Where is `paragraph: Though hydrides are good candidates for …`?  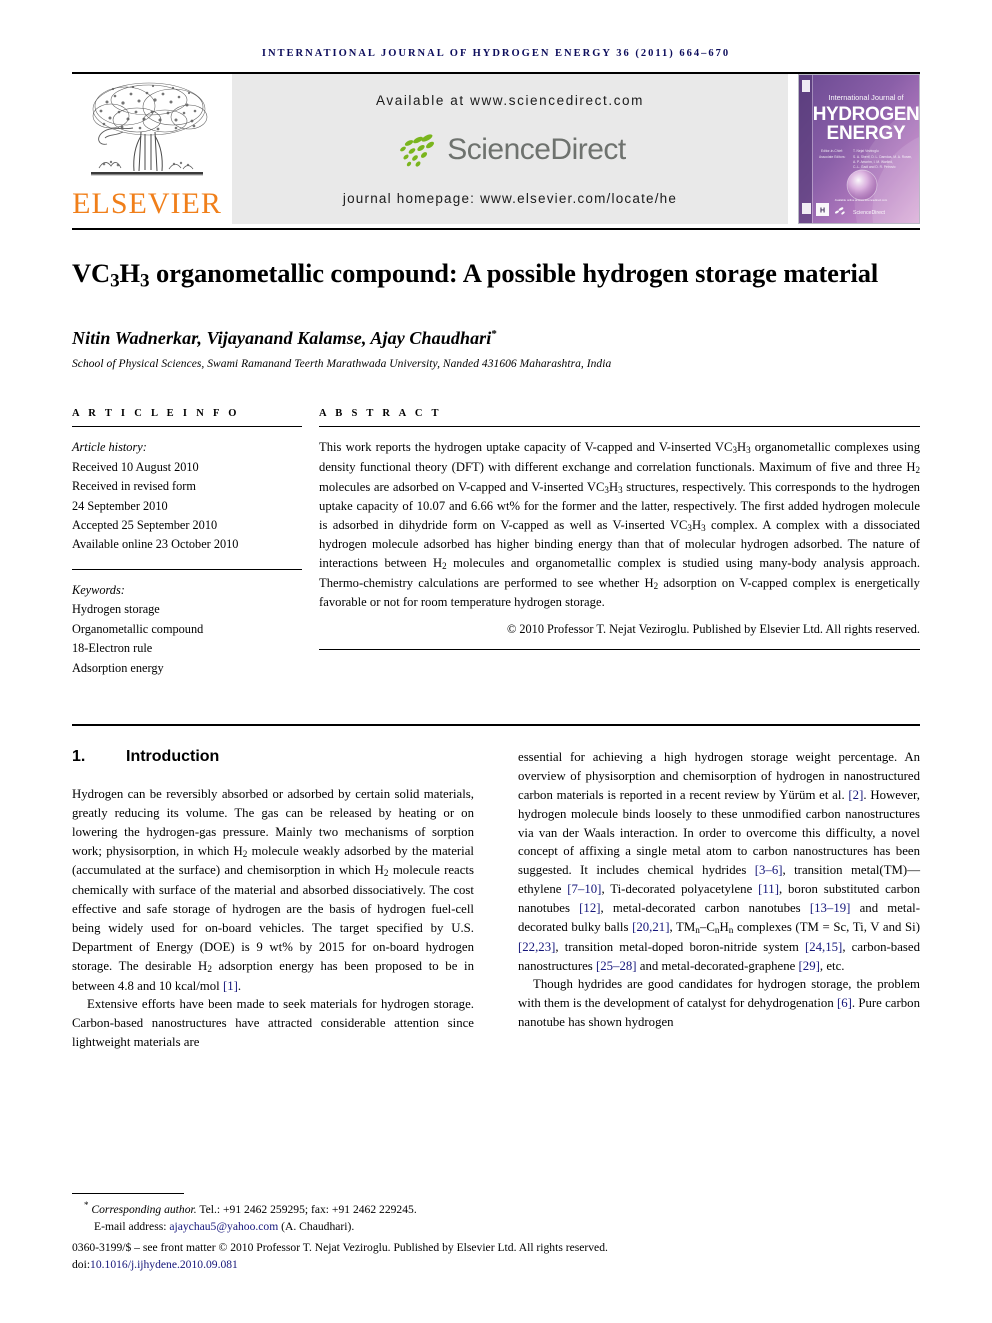 paragraph: Though hydrides are good candidates for … is located at coordinates (719, 1003).